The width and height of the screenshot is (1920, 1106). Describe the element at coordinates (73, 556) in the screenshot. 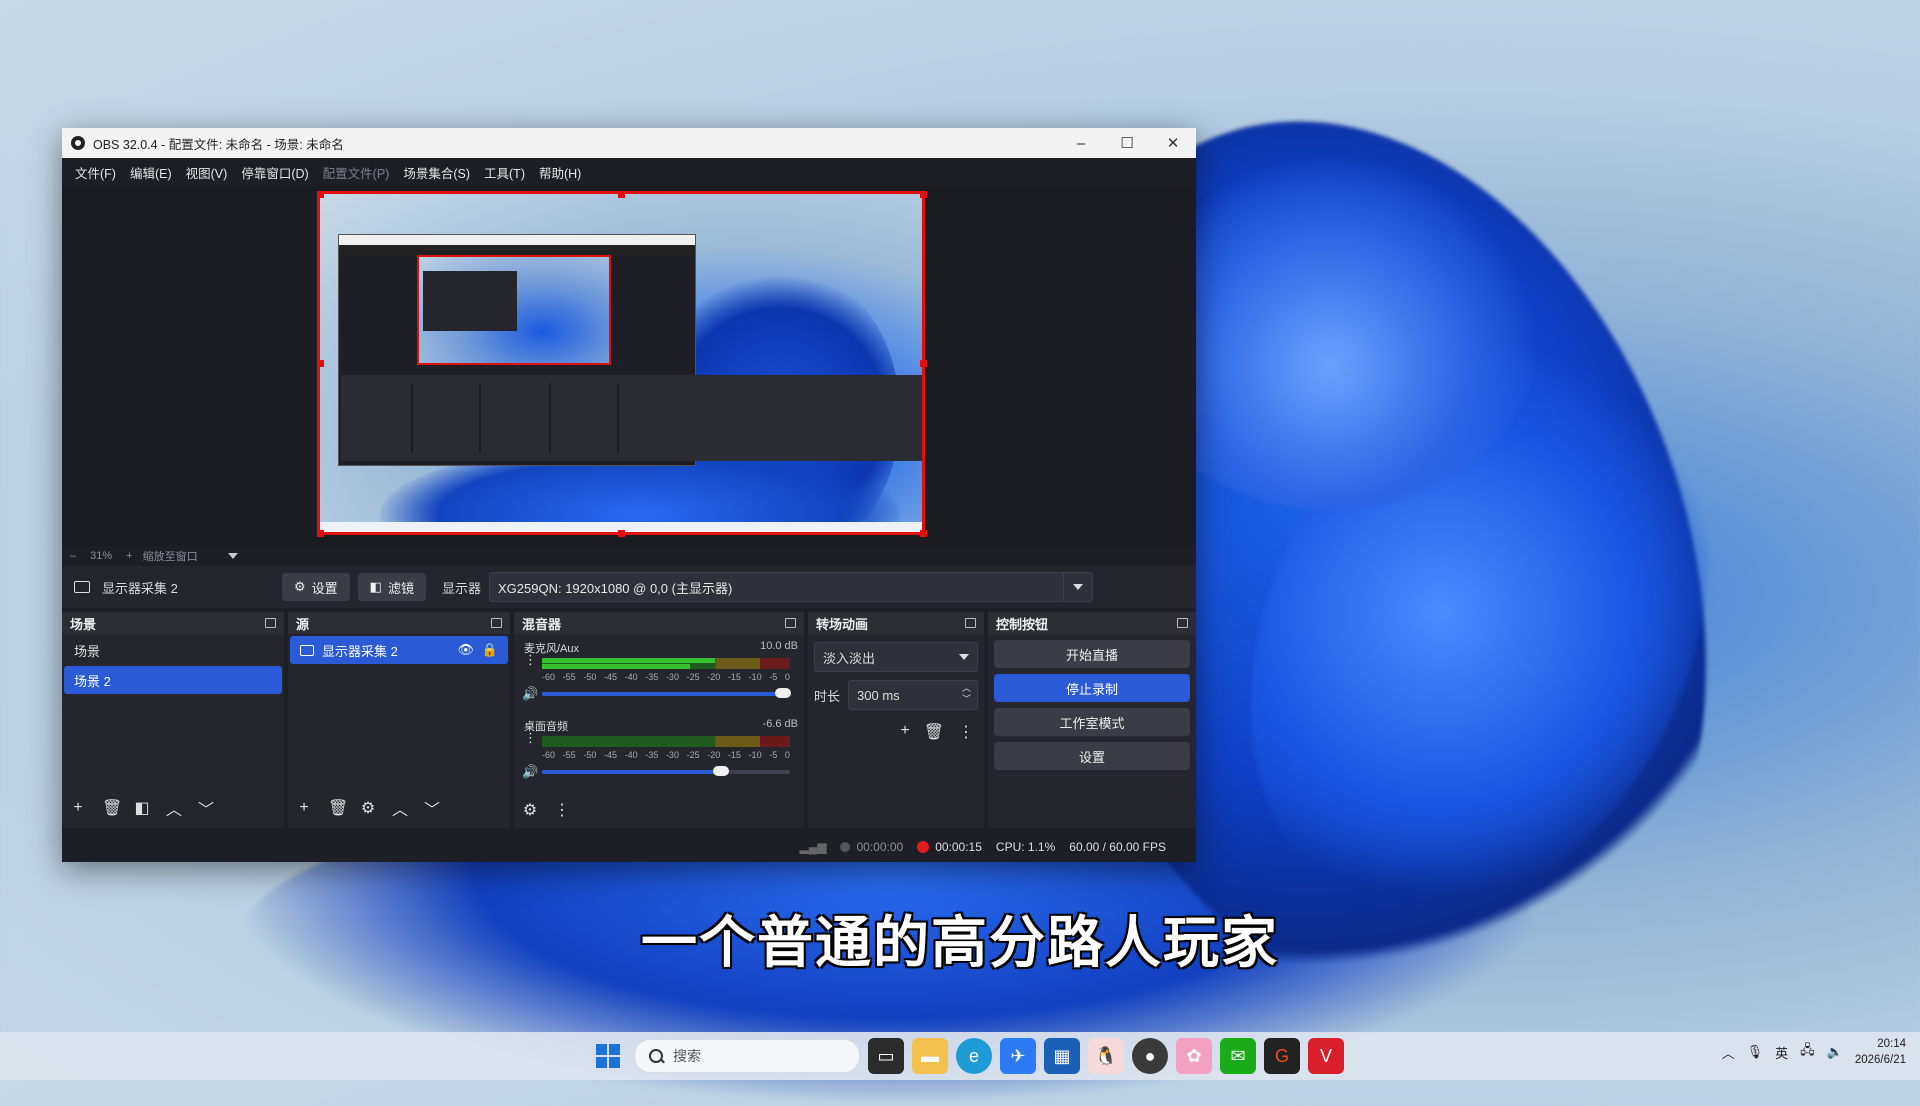

I see `zoom-out-button: –` at that location.